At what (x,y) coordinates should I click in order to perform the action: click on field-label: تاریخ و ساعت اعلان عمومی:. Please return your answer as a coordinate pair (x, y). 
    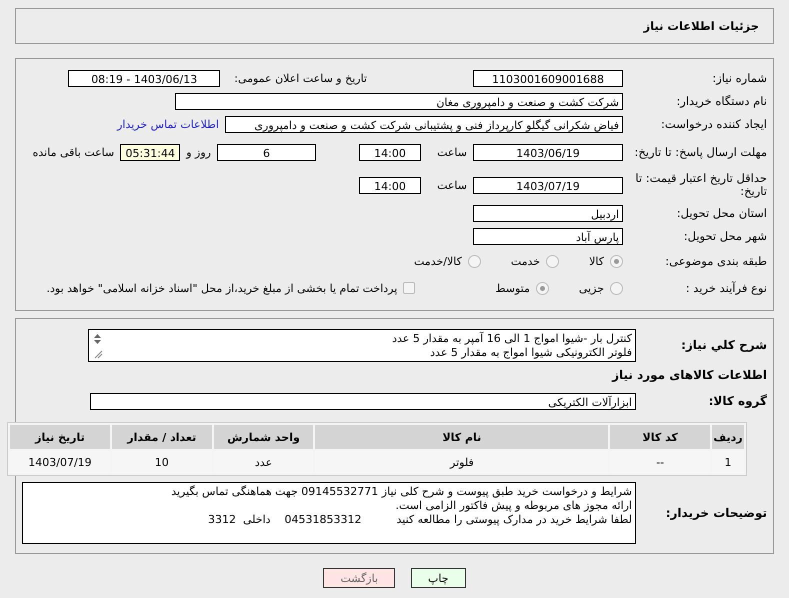
    Looking at the image, I should click on (300, 78).